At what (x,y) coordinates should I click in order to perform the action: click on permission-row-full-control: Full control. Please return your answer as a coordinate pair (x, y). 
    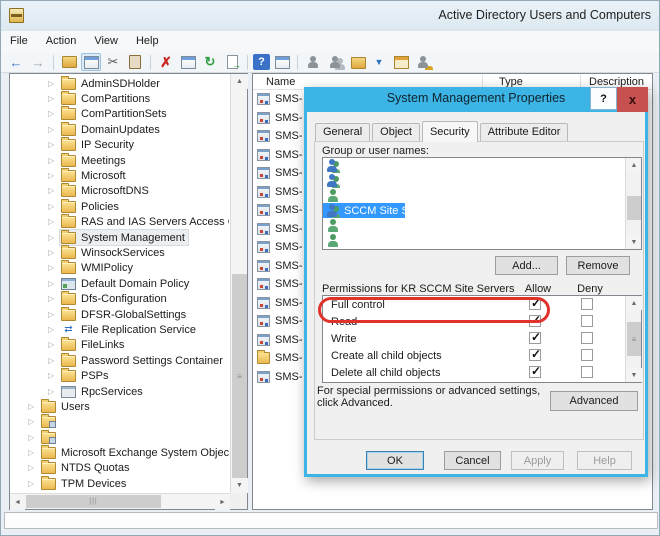
    Looking at the image, I should click on (474, 304).